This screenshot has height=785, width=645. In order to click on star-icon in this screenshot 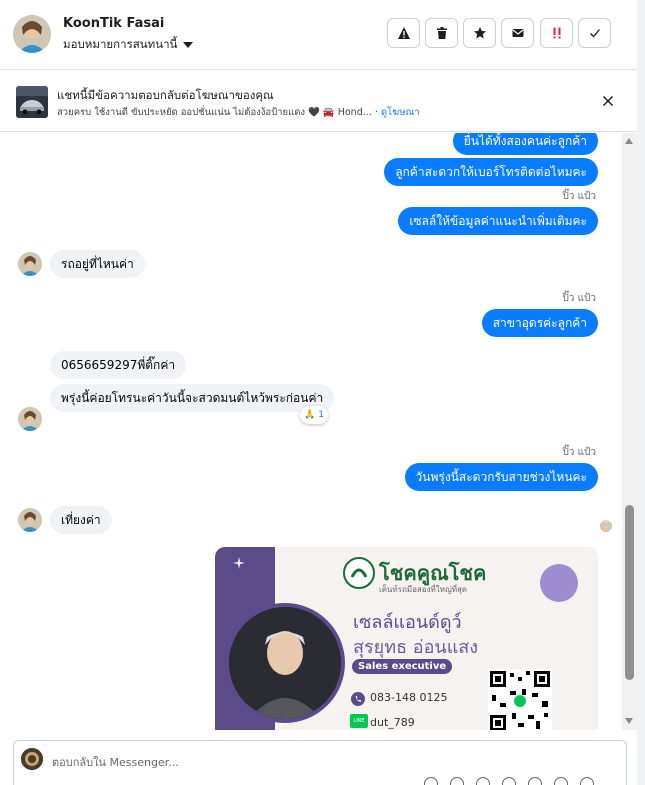, I will do `click(479, 33)`.